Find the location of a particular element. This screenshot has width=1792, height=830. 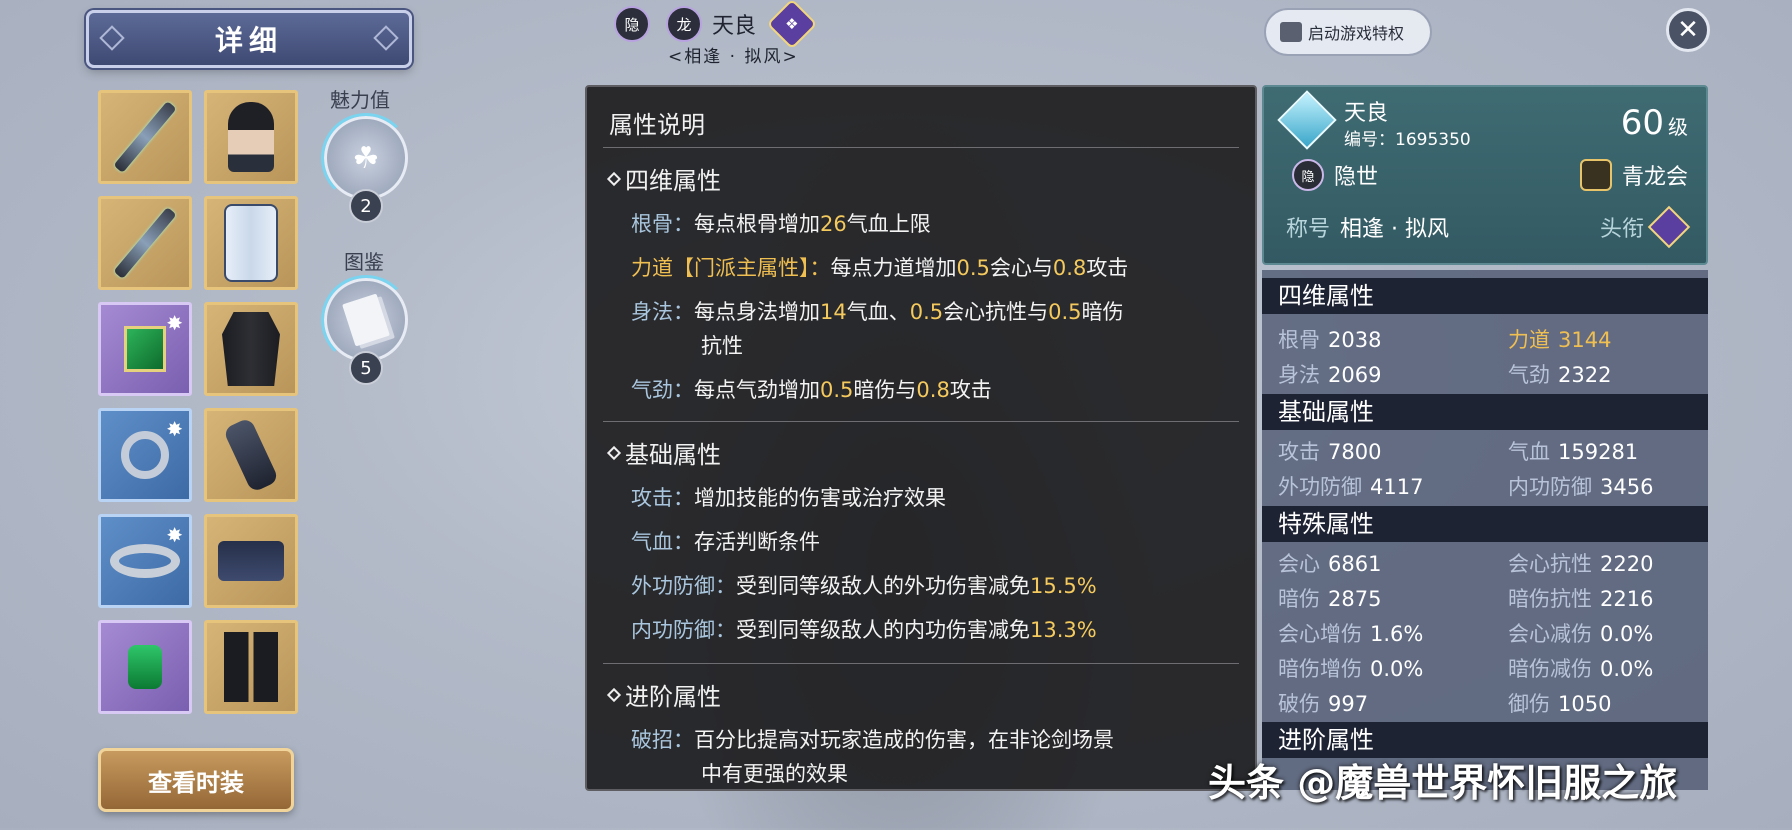

stat-hidden-dmg: 暗伤 2875 is located at coordinates (1330, 599).